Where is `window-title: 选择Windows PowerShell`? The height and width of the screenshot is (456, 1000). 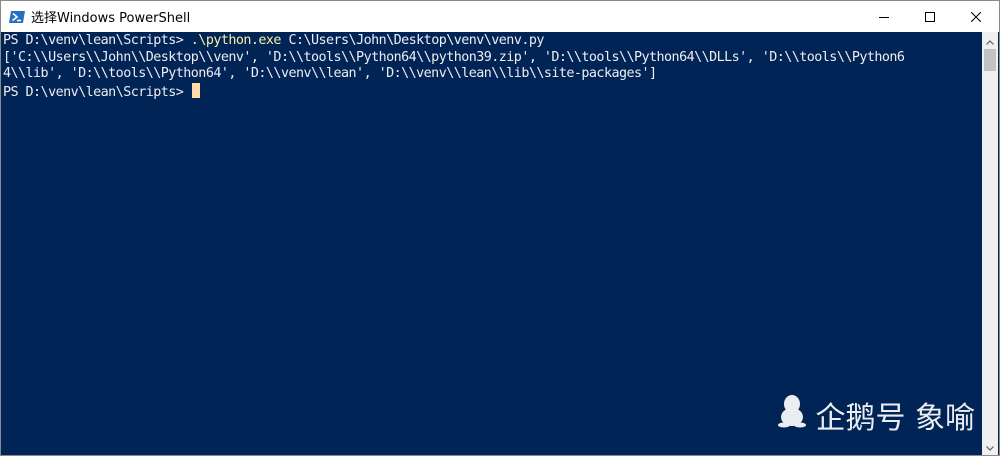 window-title: 选择Windows PowerShell is located at coordinates (111, 18).